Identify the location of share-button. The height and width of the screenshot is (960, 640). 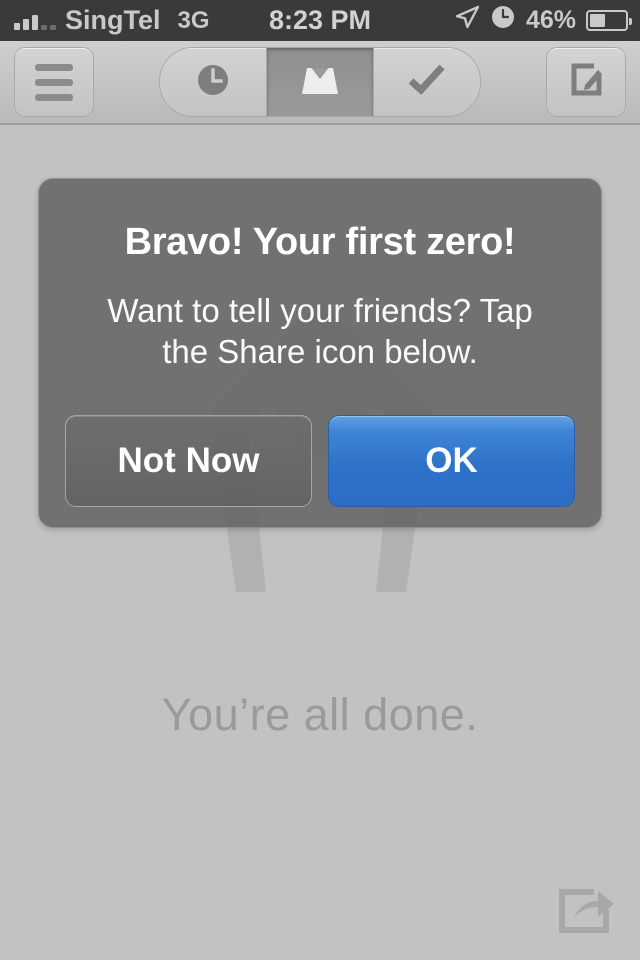
(586, 911).